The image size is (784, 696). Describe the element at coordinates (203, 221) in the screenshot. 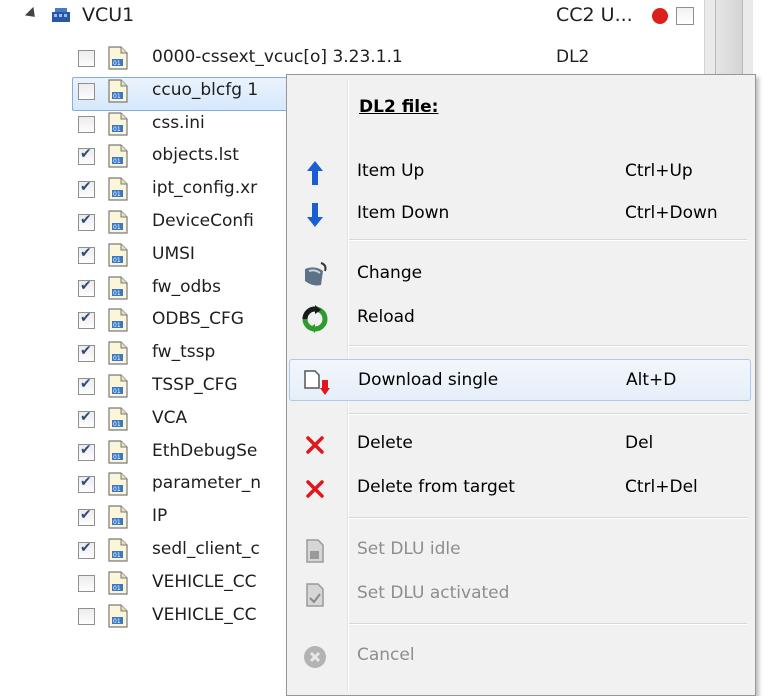

I see `row-label: DeviceConfi` at that location.